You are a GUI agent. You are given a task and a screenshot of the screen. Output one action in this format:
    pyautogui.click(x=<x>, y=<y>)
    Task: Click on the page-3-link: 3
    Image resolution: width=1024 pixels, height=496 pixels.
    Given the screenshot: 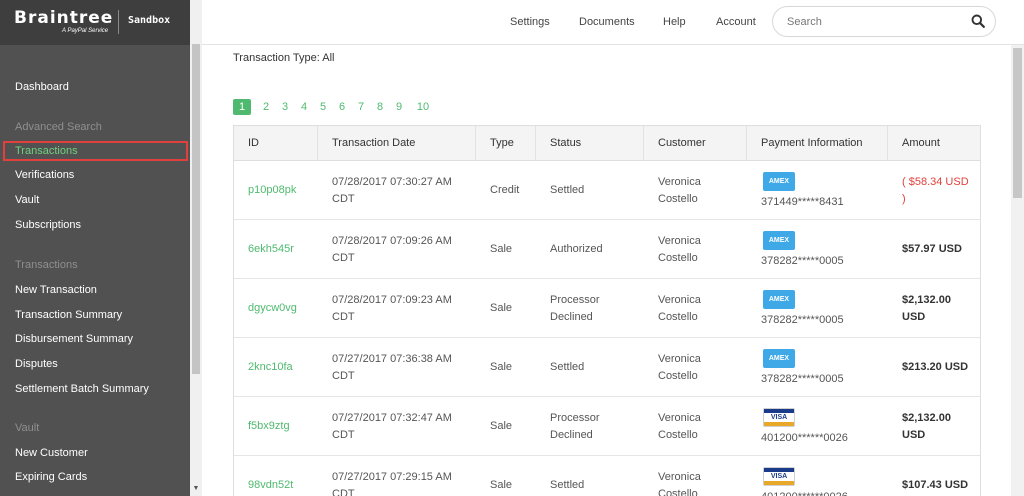 What is the action you would take?
    pyautogui.click(x=285, y=107)
    